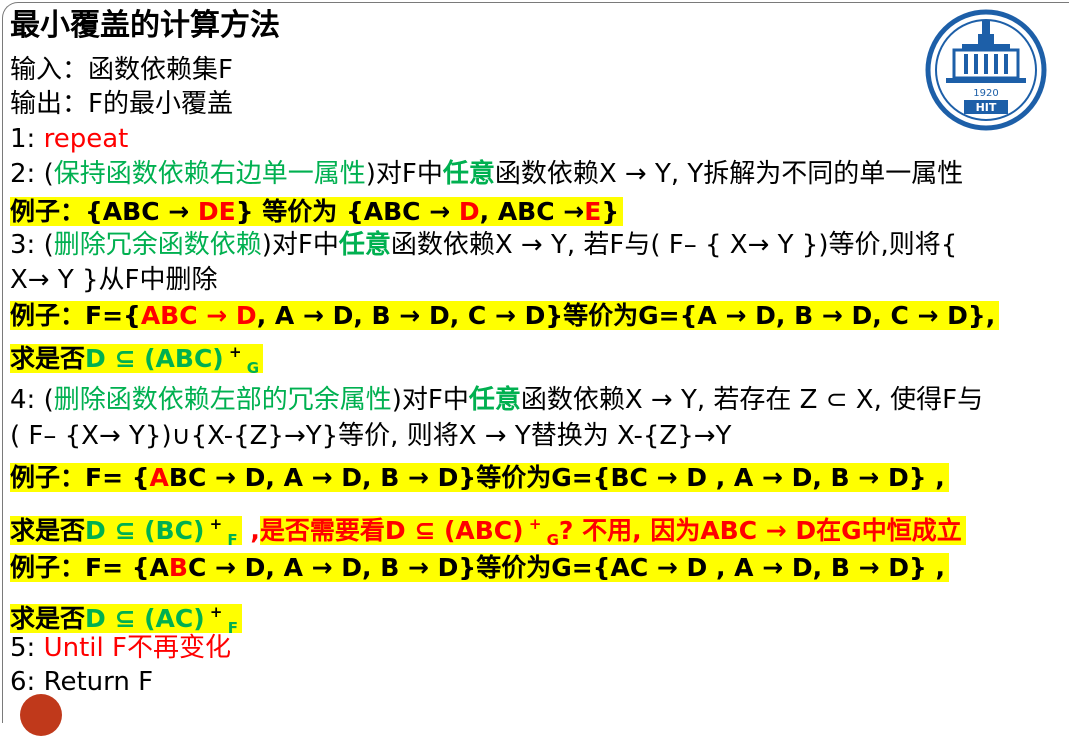  I want to click on example-1-b: } 等价为 {ABC →, so click(347, 211).